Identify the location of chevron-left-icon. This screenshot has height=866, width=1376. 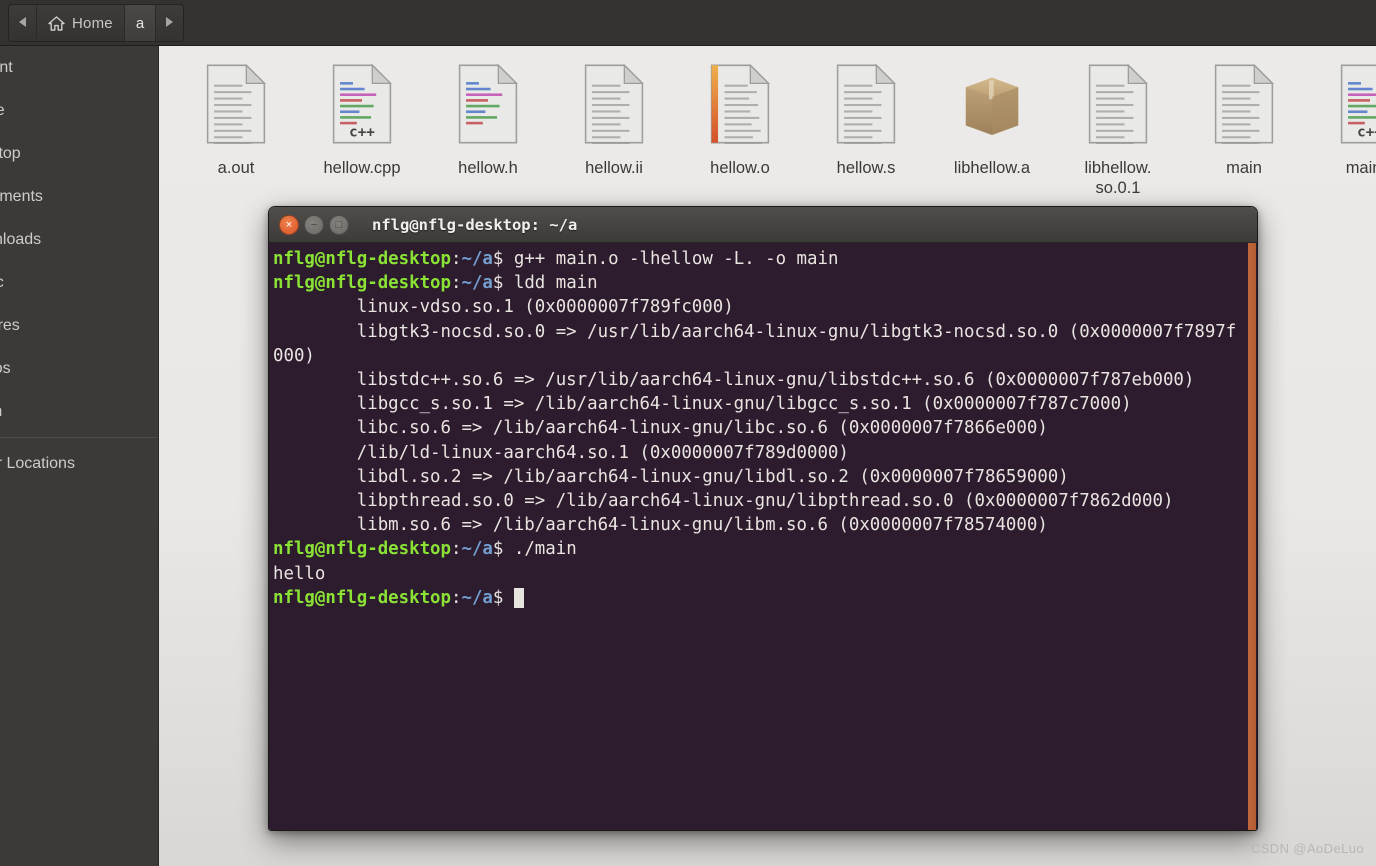
(22, 23).